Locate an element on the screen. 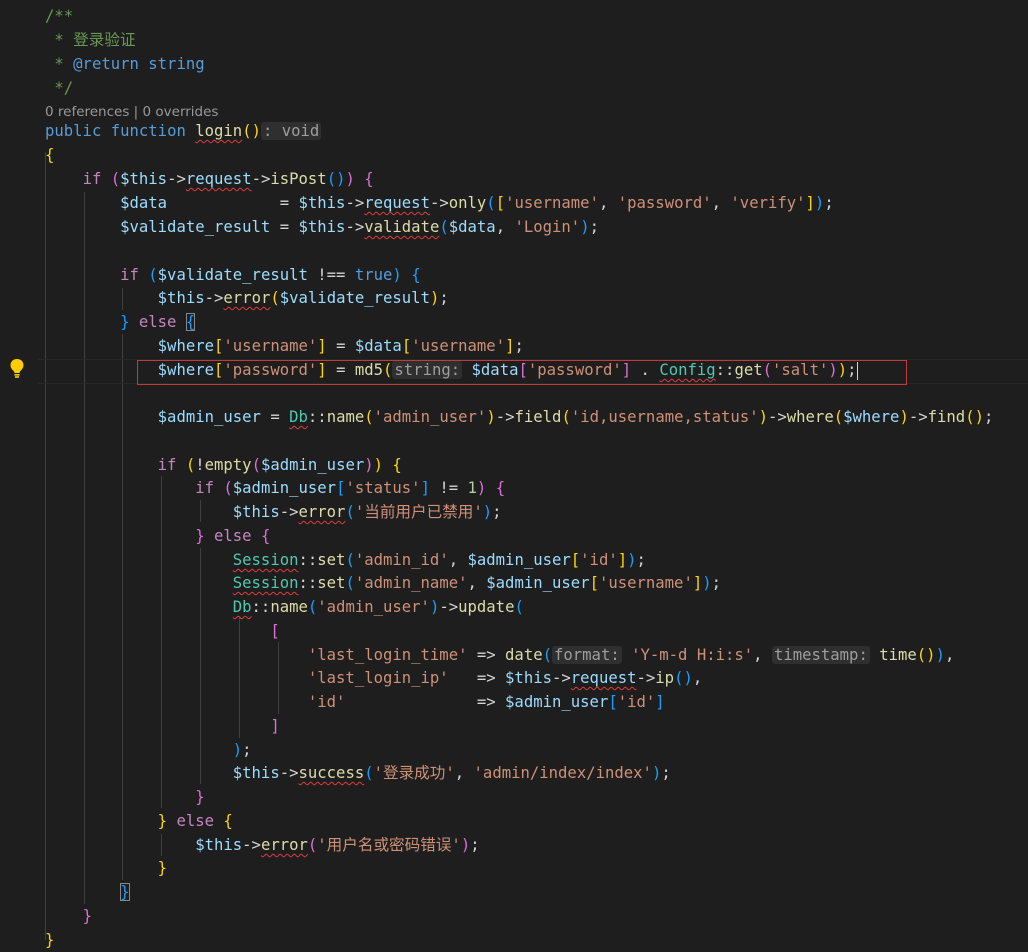 This screenshot has height=952, width=1028. code-line-25: Db::name('admin_user')->update( is located at coordinates (284, 607).